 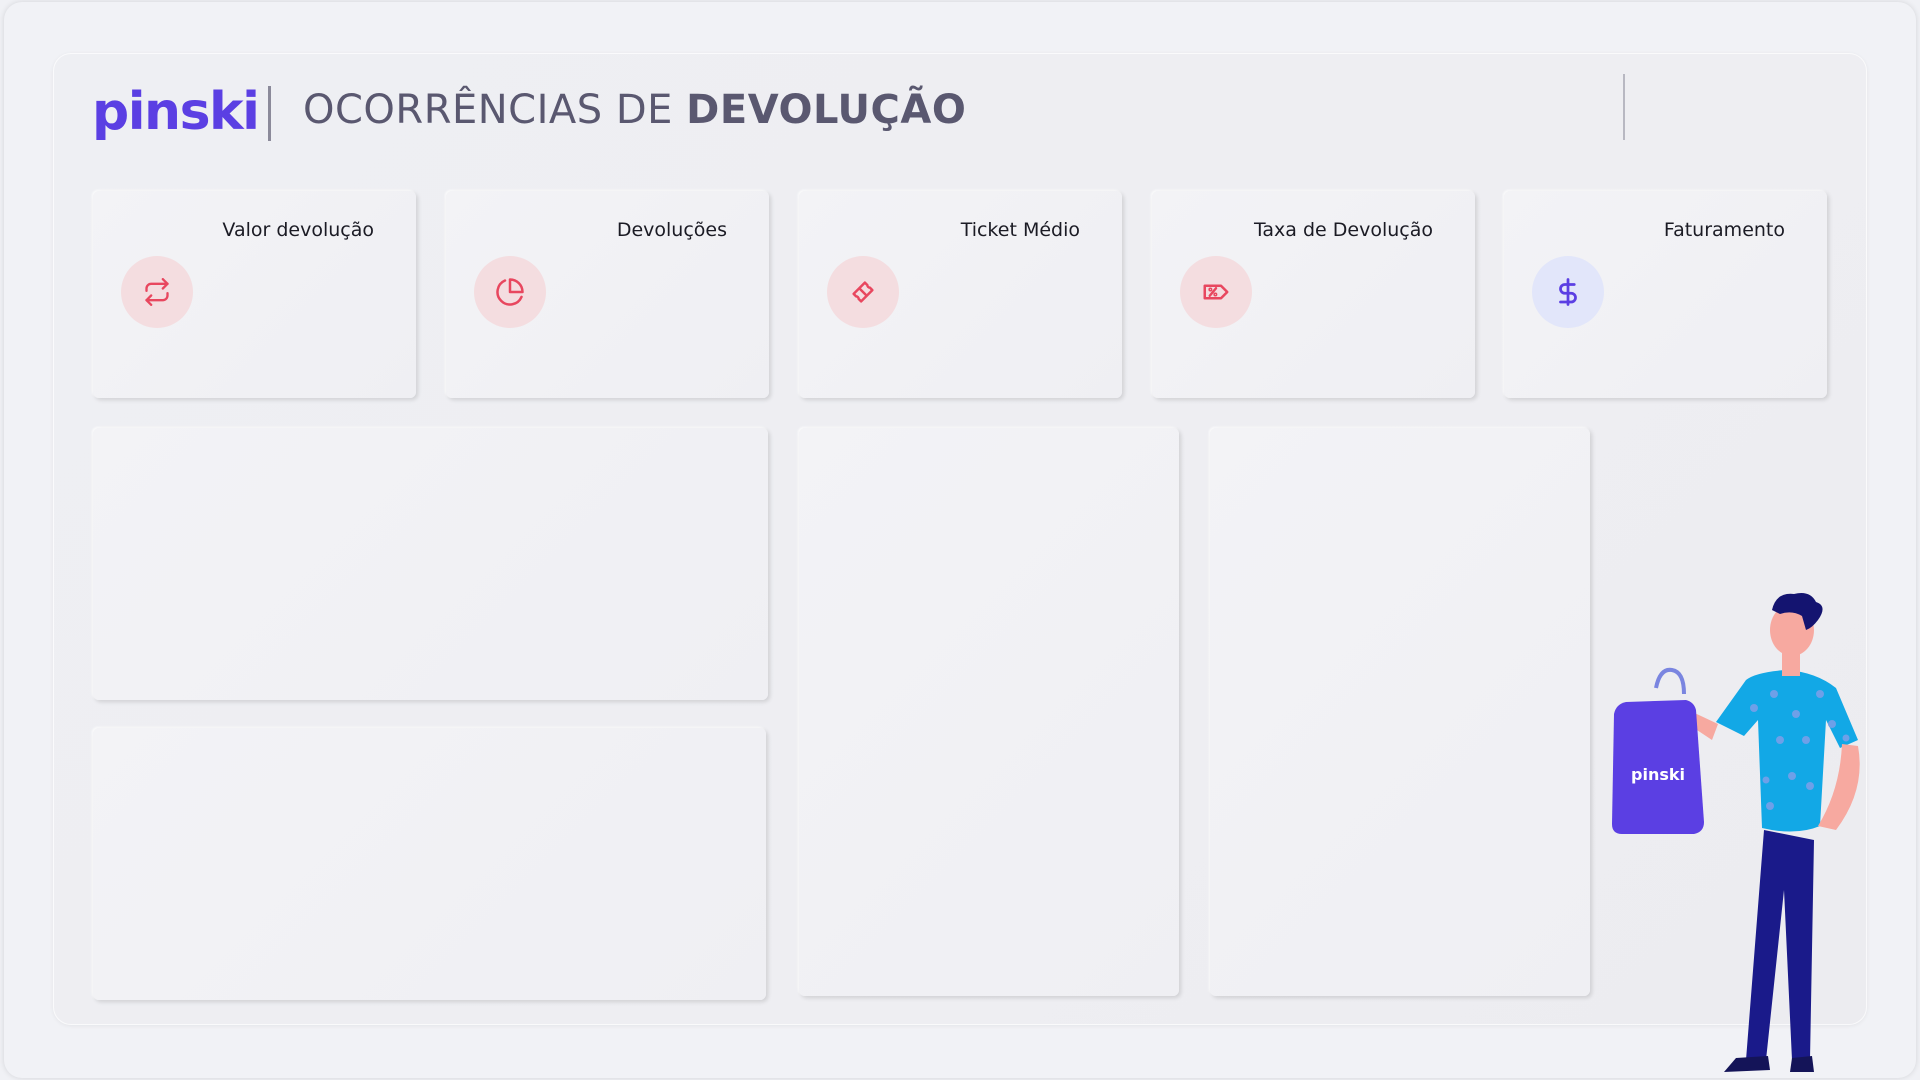 What do you see at coordinates (1313, 294) in the screenshot?
I see `kpi-card-taxa-devolucao: Taxa de Devolução` at bounding box center [1313, 294].